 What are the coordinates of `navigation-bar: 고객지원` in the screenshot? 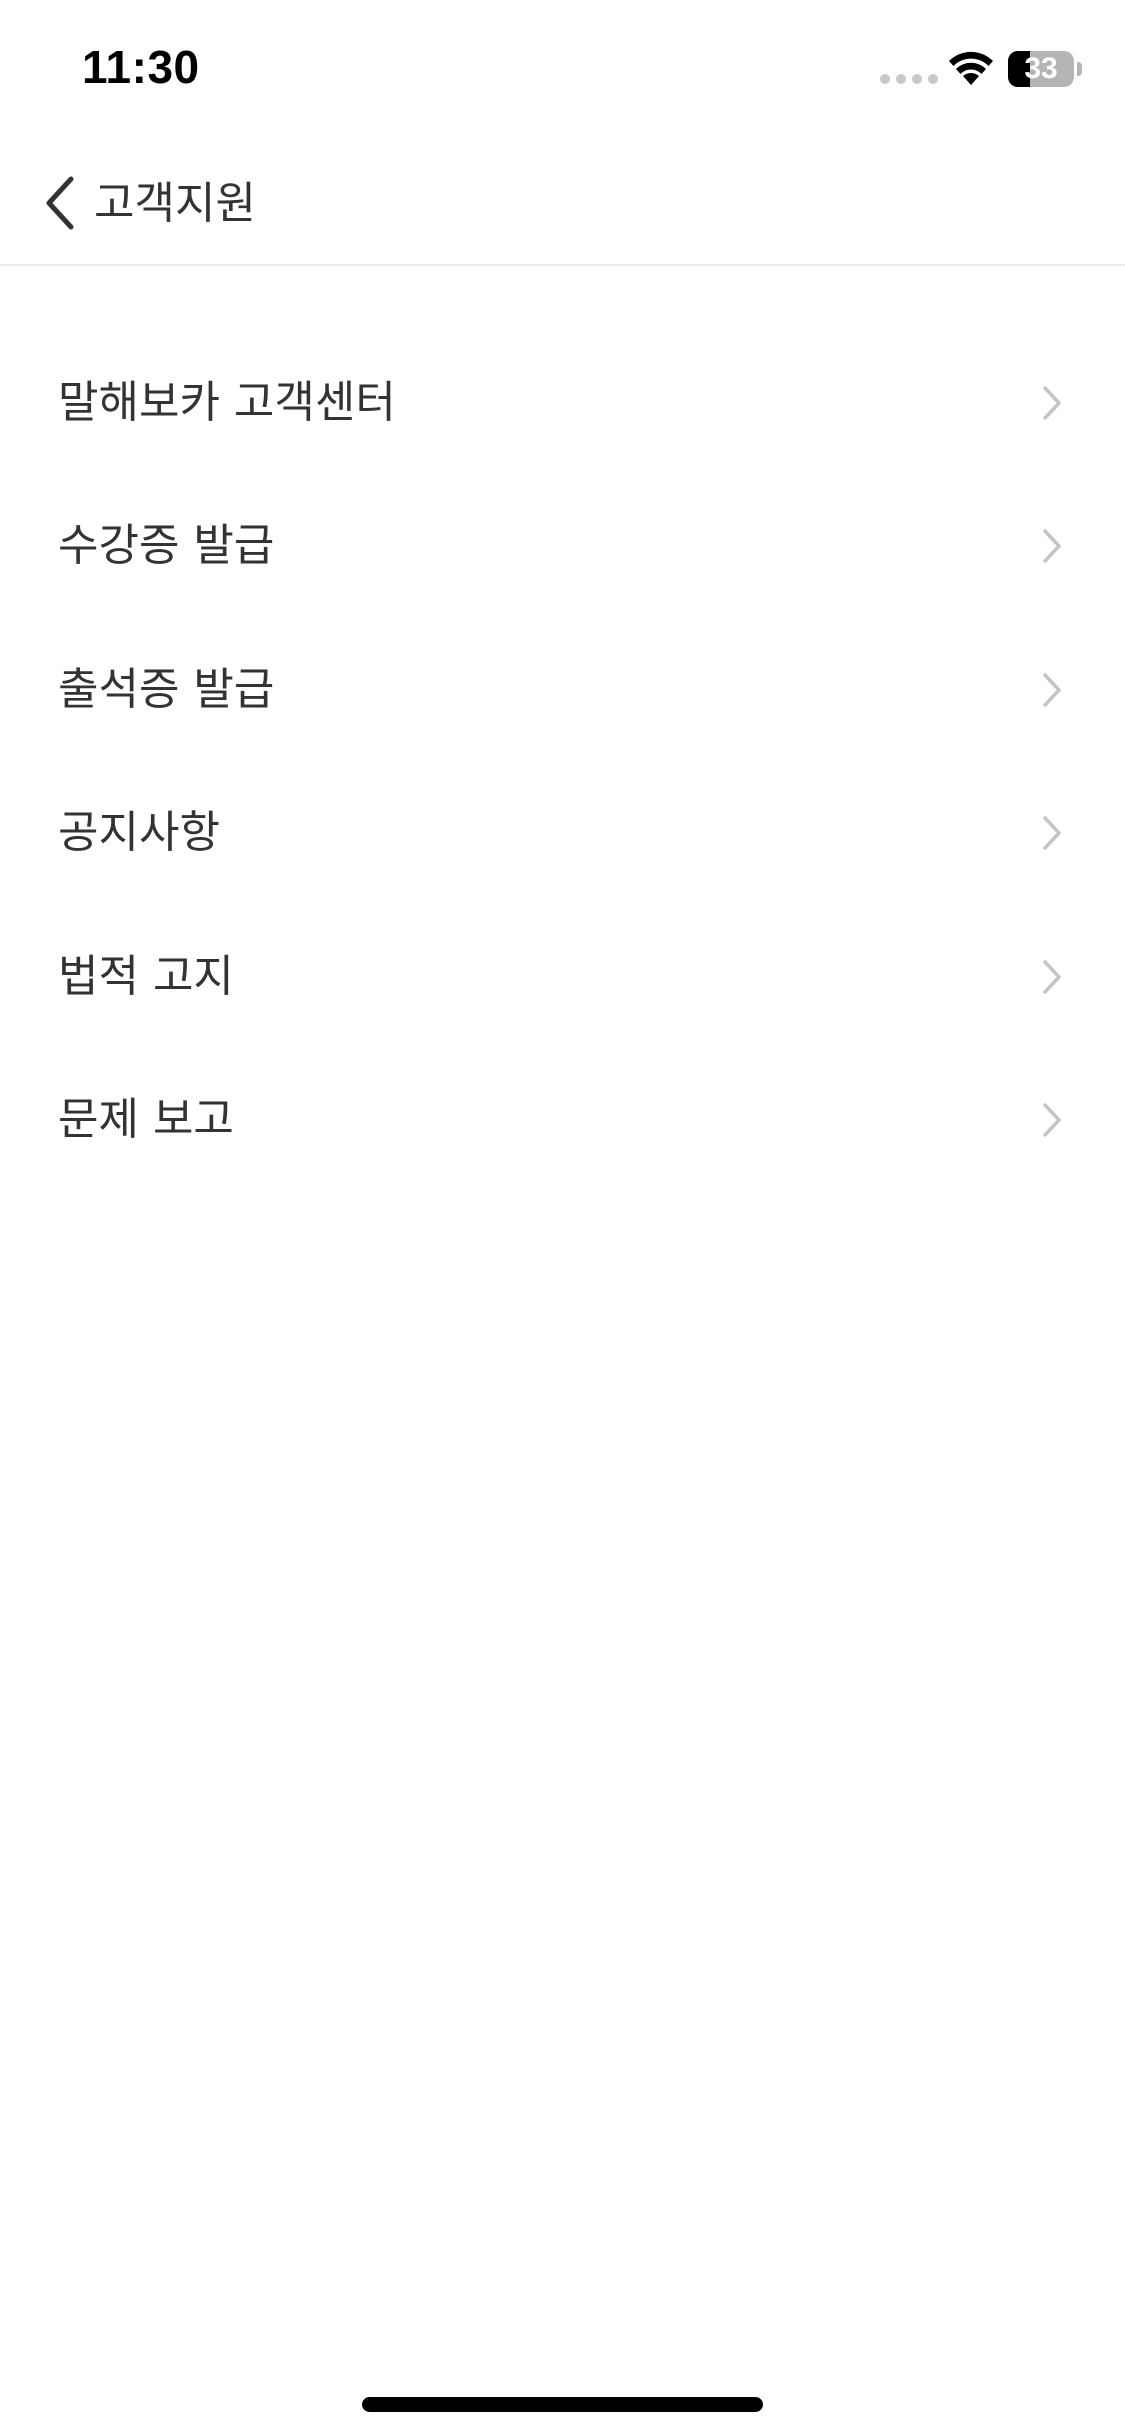 It's located at (562, 203).